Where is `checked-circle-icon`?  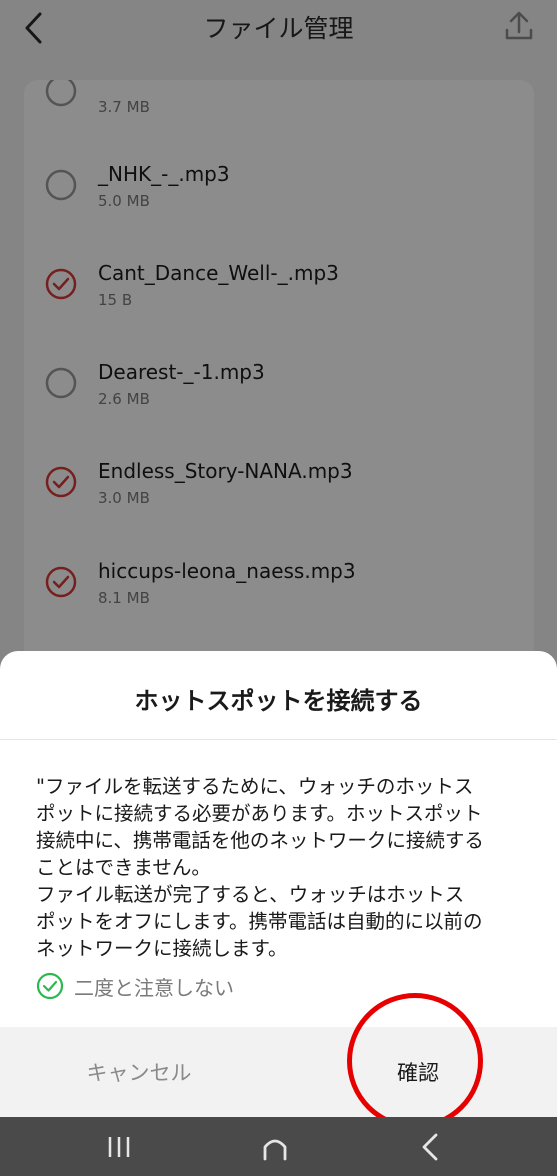 checked-circle-icon is located at coordinates (50, 986).